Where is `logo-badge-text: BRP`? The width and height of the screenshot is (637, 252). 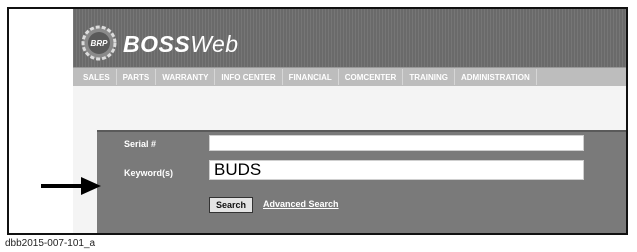 logo-badge-text: BRP is located at coordinates (100, 43).